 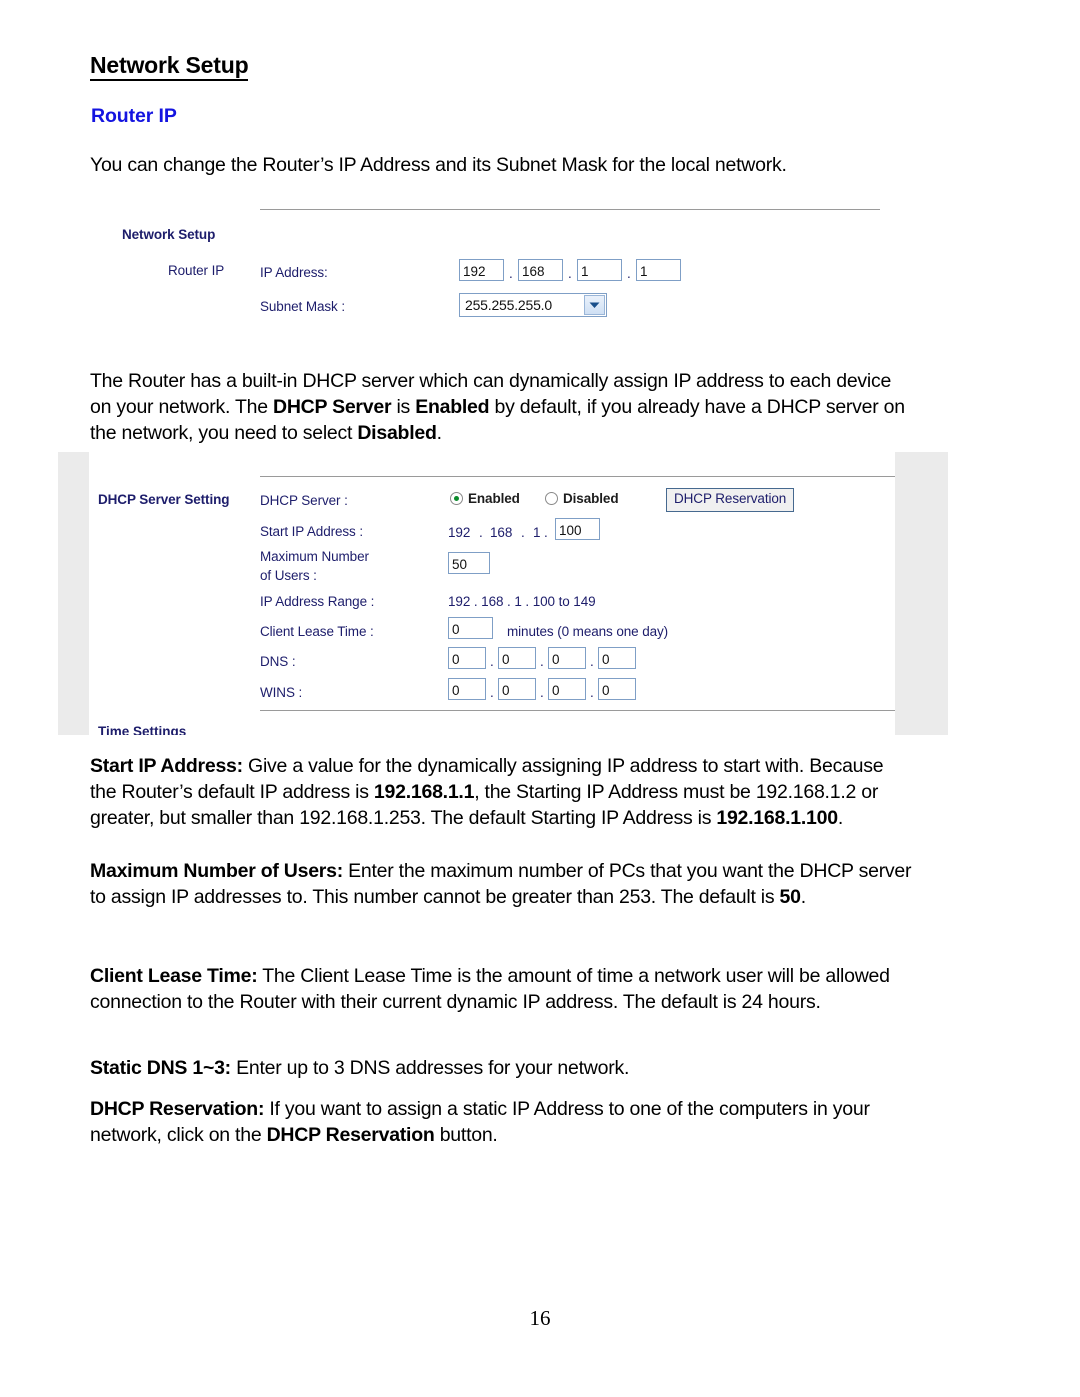 I want to click on start-ip-octet-3: 1, so click(x=537, y=532).